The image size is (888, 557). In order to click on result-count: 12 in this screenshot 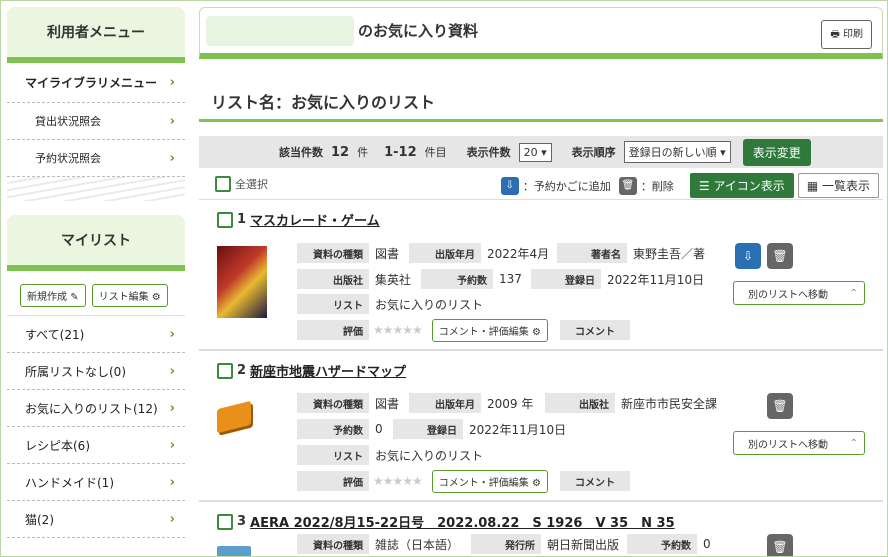, I will do `click(340, 152)`.